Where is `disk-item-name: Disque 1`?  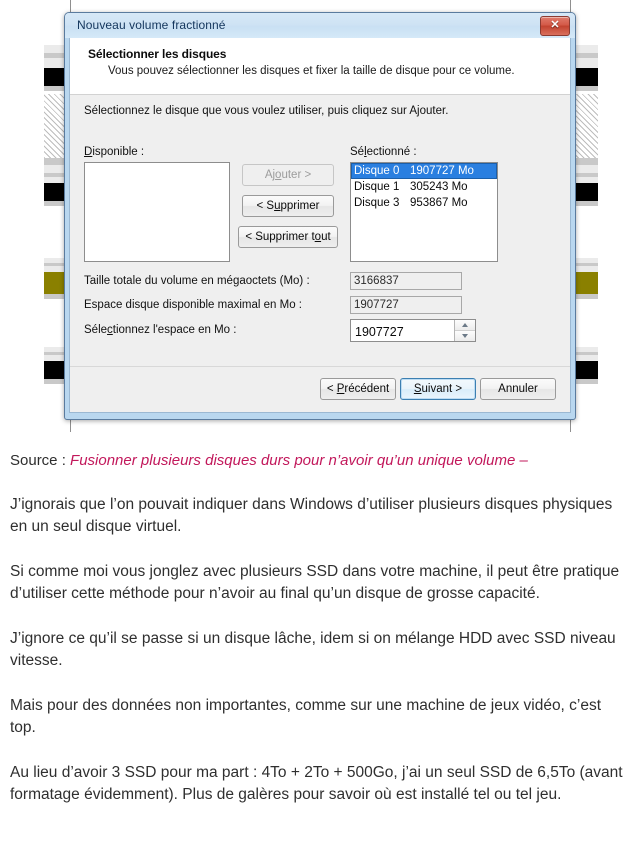
disk-item-name: Disque 1 is located at coordinates (377, 187).